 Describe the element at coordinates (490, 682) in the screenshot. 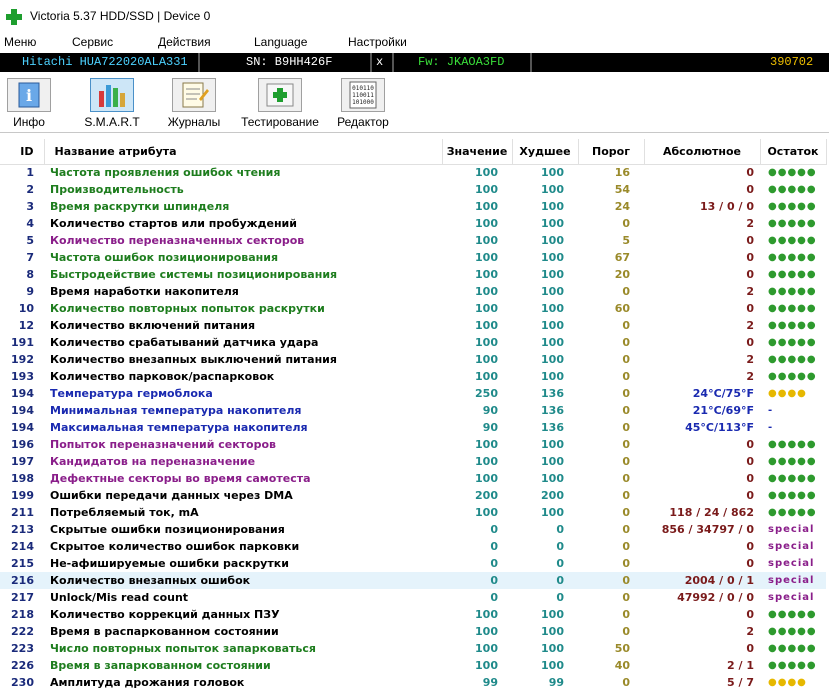

I see `cell-value: 99` at that location.